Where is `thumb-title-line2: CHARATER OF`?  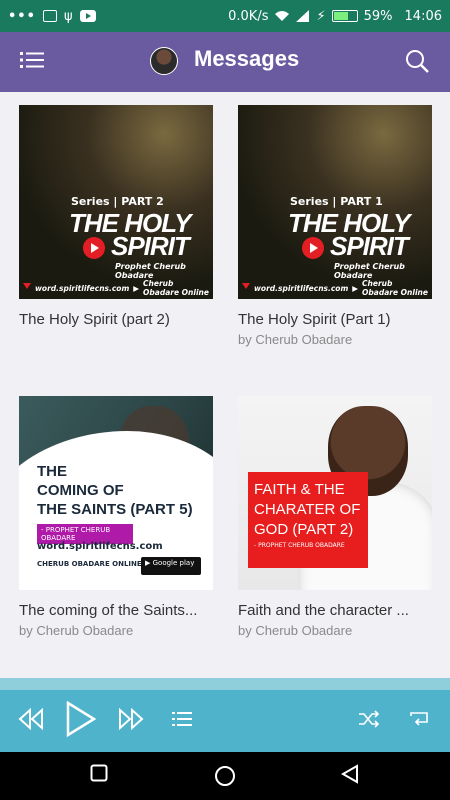 thumb-title-line2: CHARATER OF is located at coordinates (307, 509).